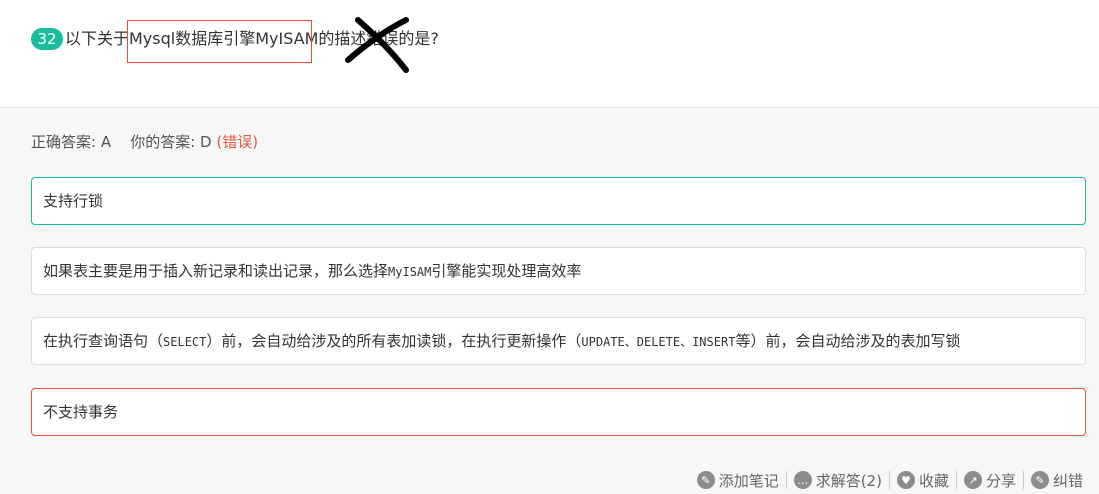  I want to click on share-button: ↗ 分享, so click(990, 480).